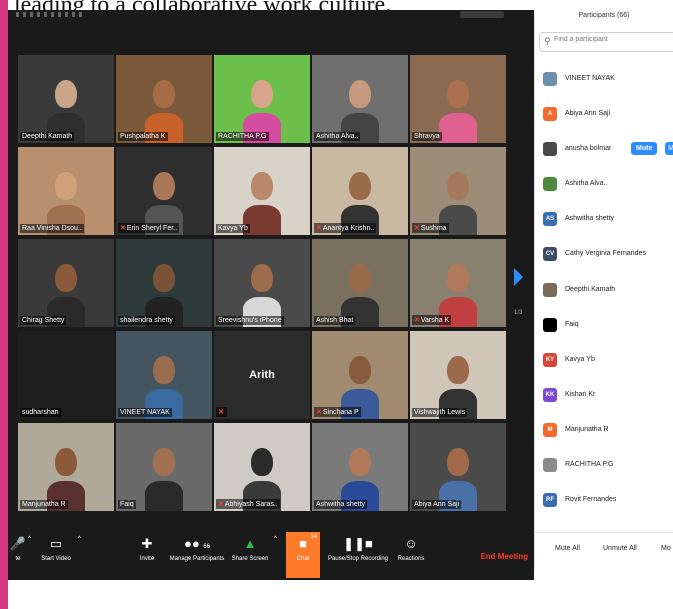 The width and height of the screenshot is (673, 609). What do you see at coordinates (607, 329) in the screenshot?
I see `participant-row: Faiq` at bounding box center [607, 329].